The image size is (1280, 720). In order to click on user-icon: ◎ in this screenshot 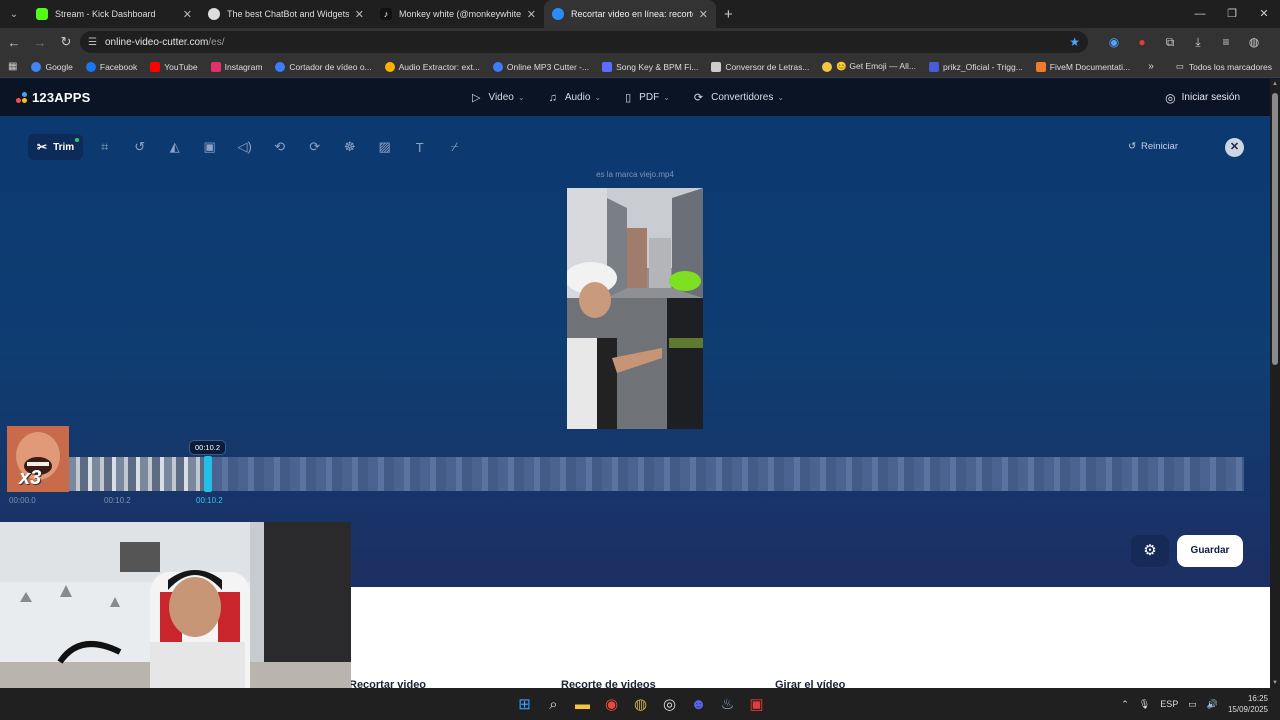, I will do `click(1170, 97)`.